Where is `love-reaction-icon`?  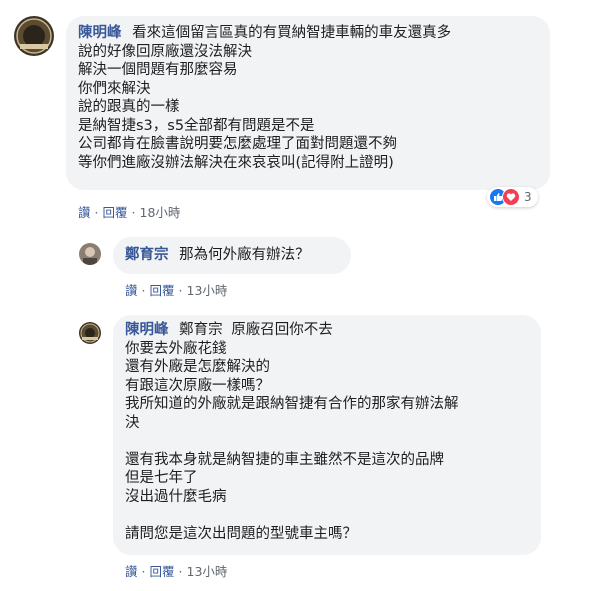 love-reaction-icon is located at coordinates (511, 197).